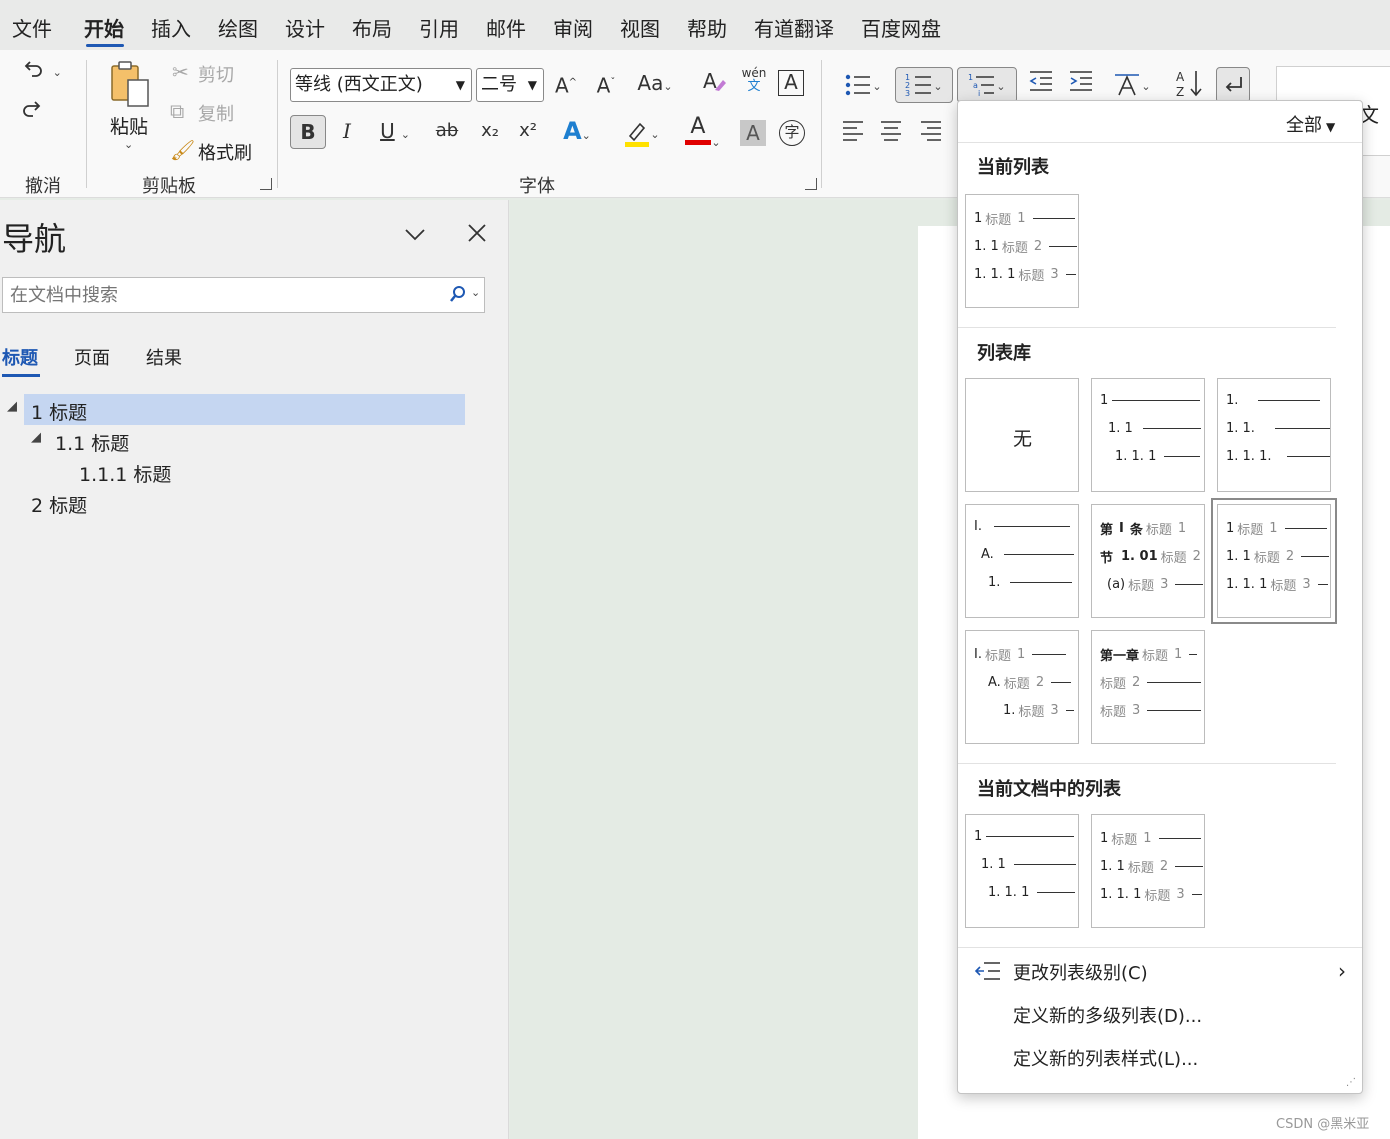  Describe the element at coordinates (490, 131) in the screenshot. I see `subscript-button: x₂` at that location.